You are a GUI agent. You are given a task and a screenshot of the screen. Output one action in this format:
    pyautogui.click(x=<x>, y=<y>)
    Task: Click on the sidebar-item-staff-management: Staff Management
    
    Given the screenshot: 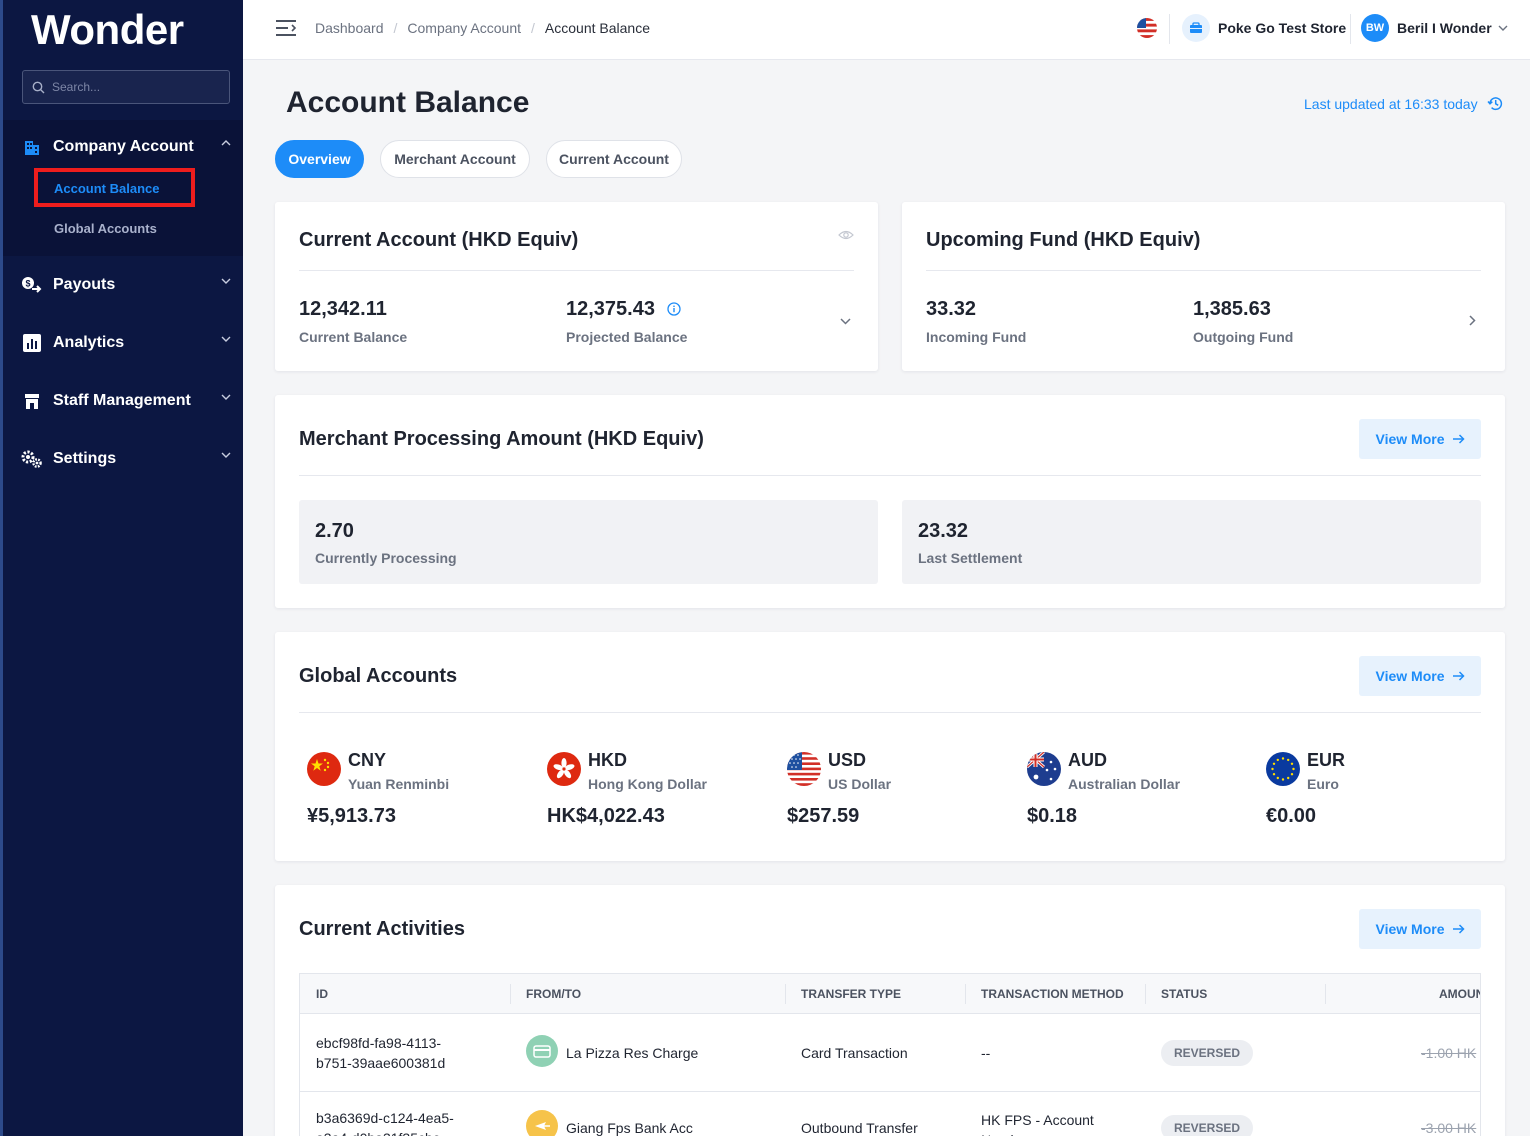 What is the action you would take?
    pyautogui.click(x=127, y=401)
    